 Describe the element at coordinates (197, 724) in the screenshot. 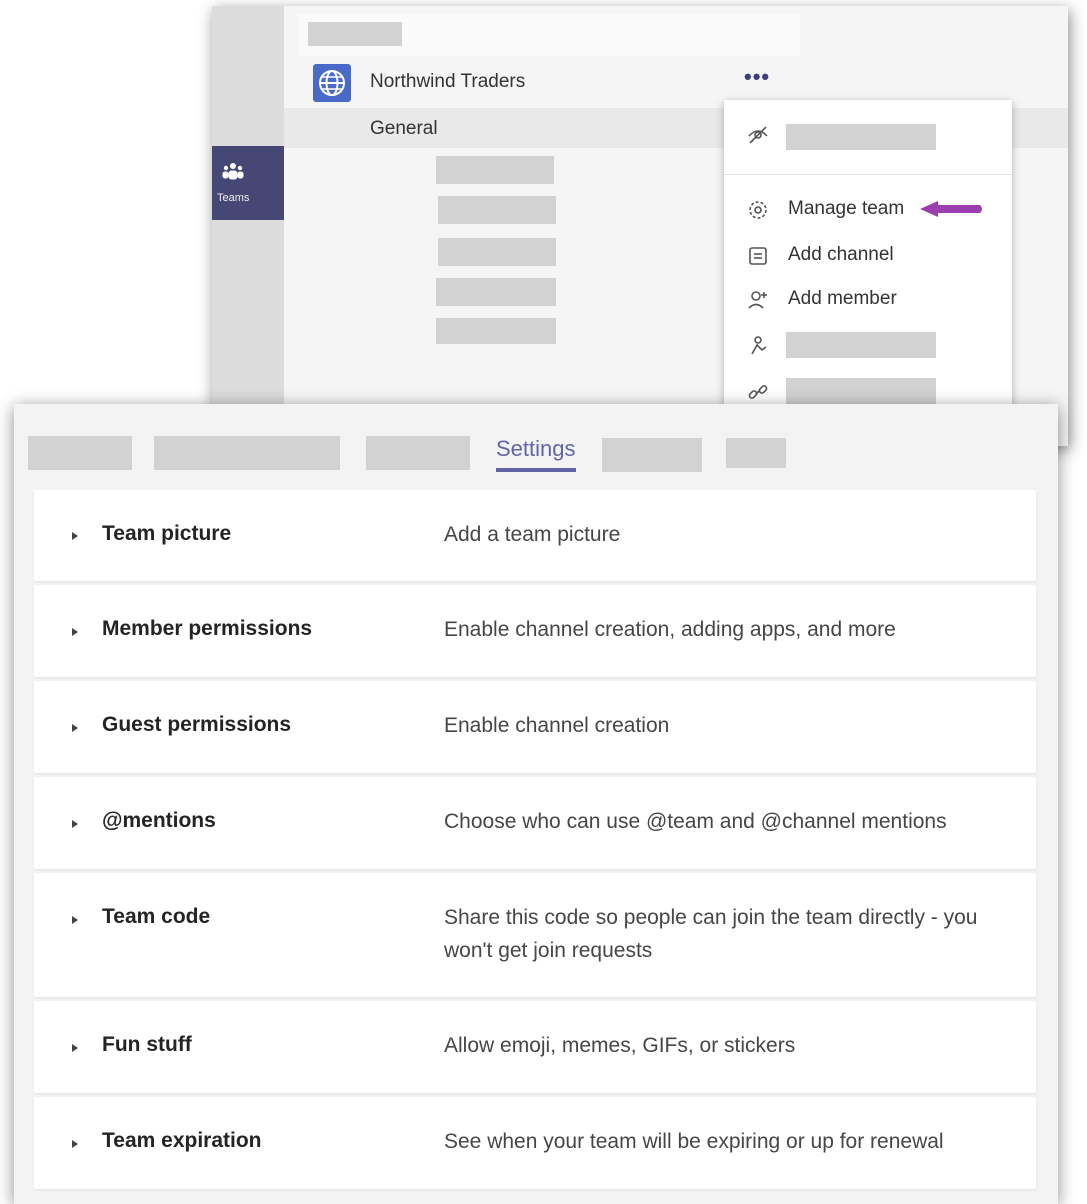

I see `setting-title: Guest permissions` at that location.